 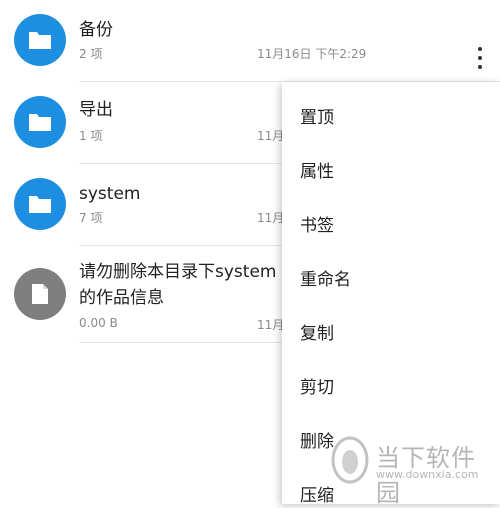 I want to click on file-name-line2: 的作品信息, so click(x=121, y=298).